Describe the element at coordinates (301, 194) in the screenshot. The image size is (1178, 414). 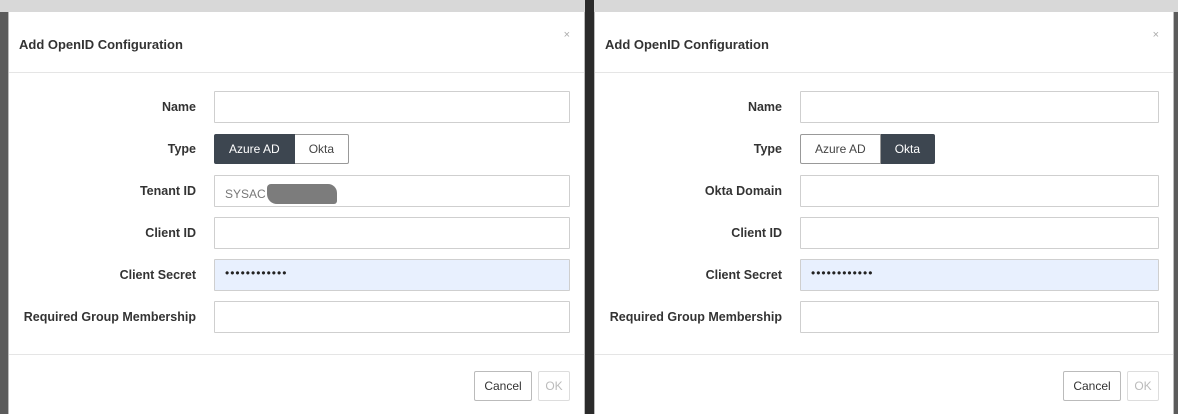
I see `redaction-mark` at that location.